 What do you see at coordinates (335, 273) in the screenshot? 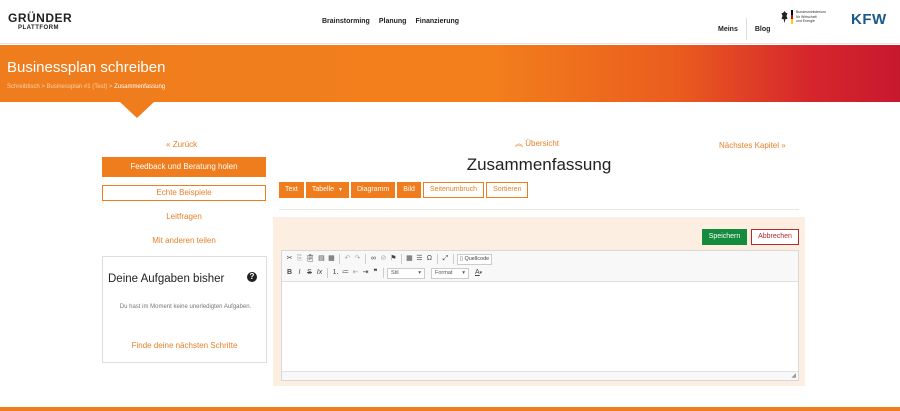
I see `numbered-list-icon: ⒈` at bounding box center [335, 273].